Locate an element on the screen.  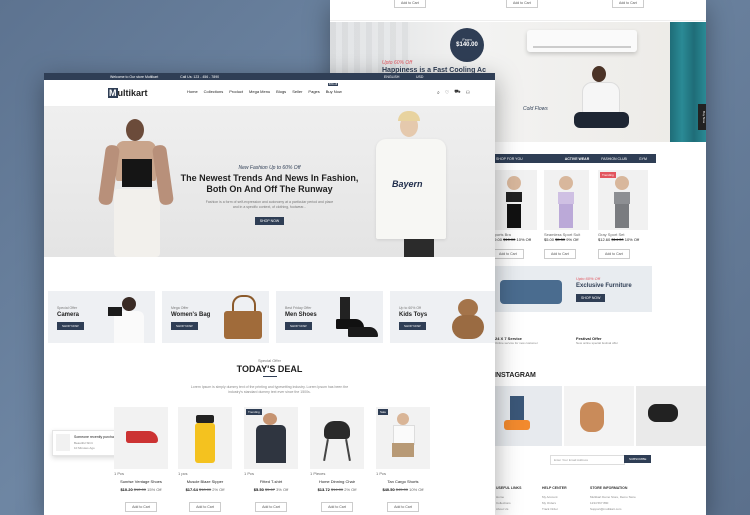
price-circle-value: $140.00 is located at coordinates (467, 45).